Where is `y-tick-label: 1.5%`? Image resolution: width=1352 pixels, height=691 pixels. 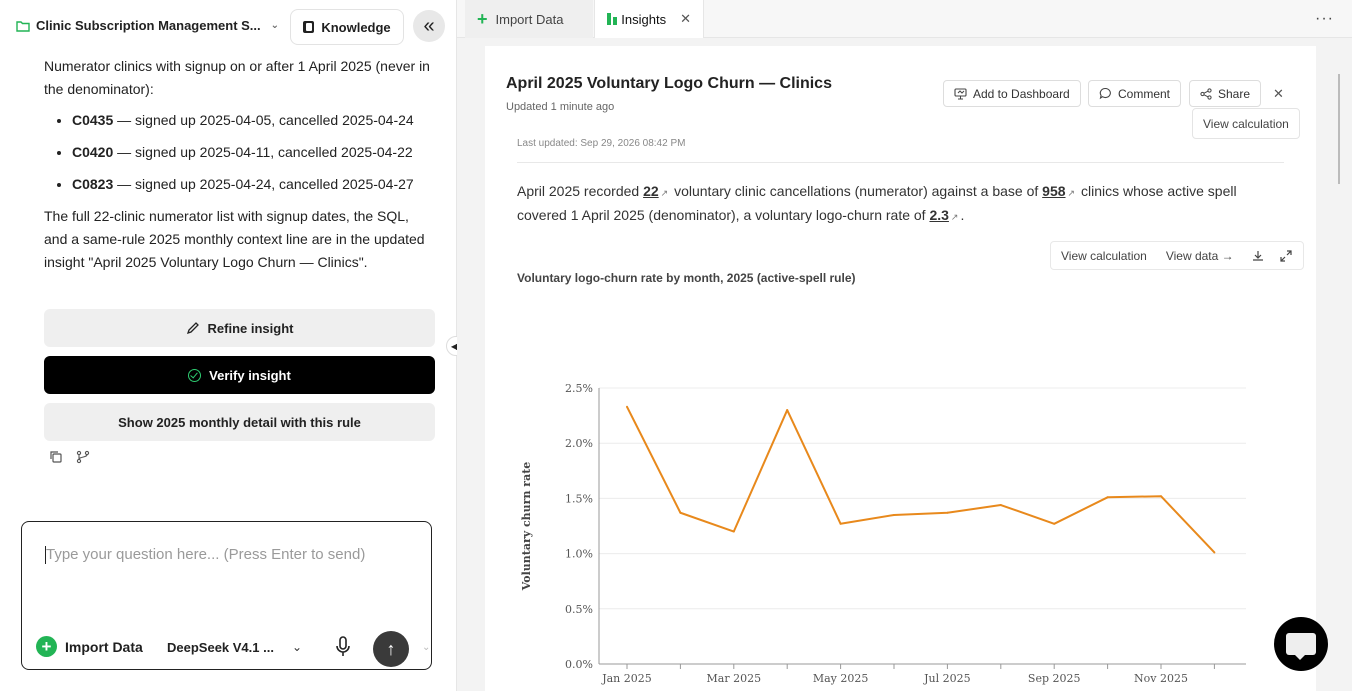 y-tick-label: 1.5% is located at coordinates (579, 498).